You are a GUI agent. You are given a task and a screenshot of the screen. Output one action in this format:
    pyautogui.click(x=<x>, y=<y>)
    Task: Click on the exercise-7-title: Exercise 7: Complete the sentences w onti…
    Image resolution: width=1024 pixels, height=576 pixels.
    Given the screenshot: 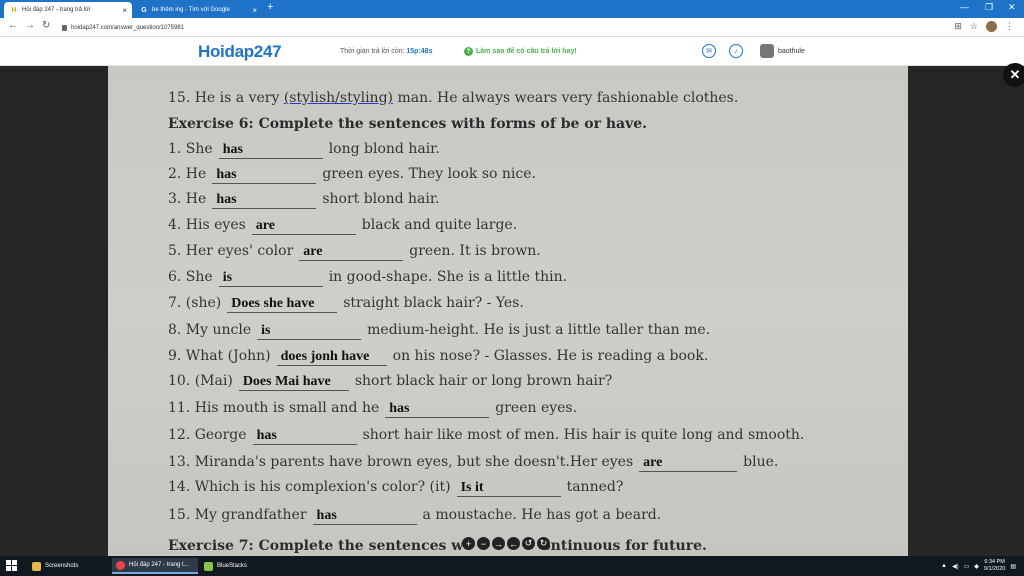 What is the action you would take?
    pyautogui.click(x=437, y=546)
    